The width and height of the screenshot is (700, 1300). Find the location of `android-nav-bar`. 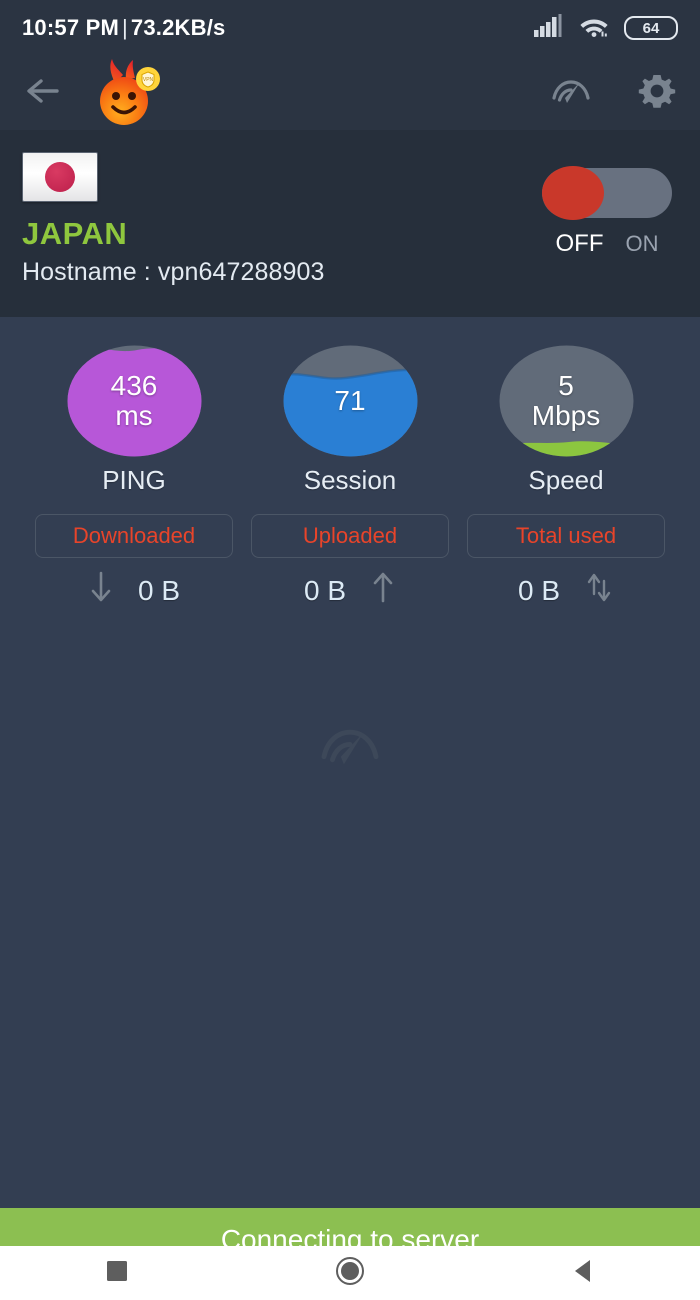

android-nav-bar is located at coordinates (350, 1273).